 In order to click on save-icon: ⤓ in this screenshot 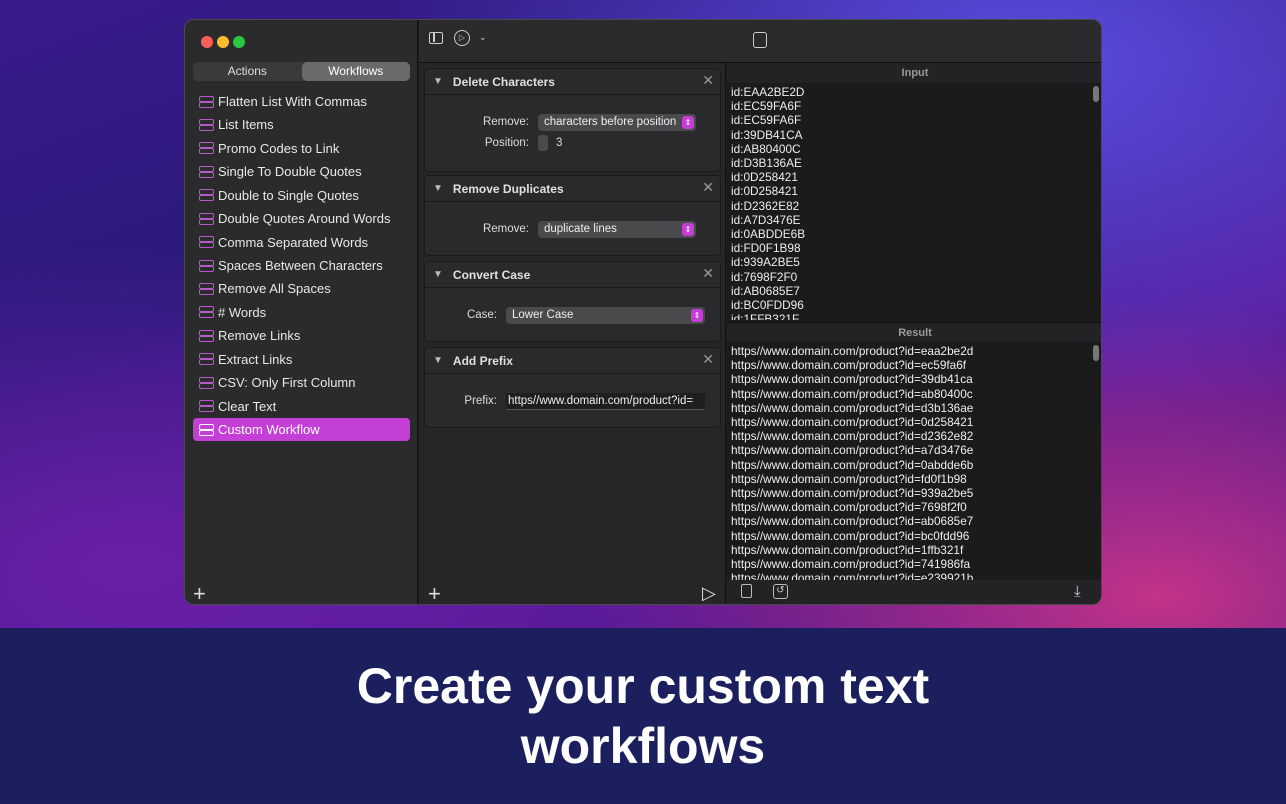, I will do `click(1077, 591)`.